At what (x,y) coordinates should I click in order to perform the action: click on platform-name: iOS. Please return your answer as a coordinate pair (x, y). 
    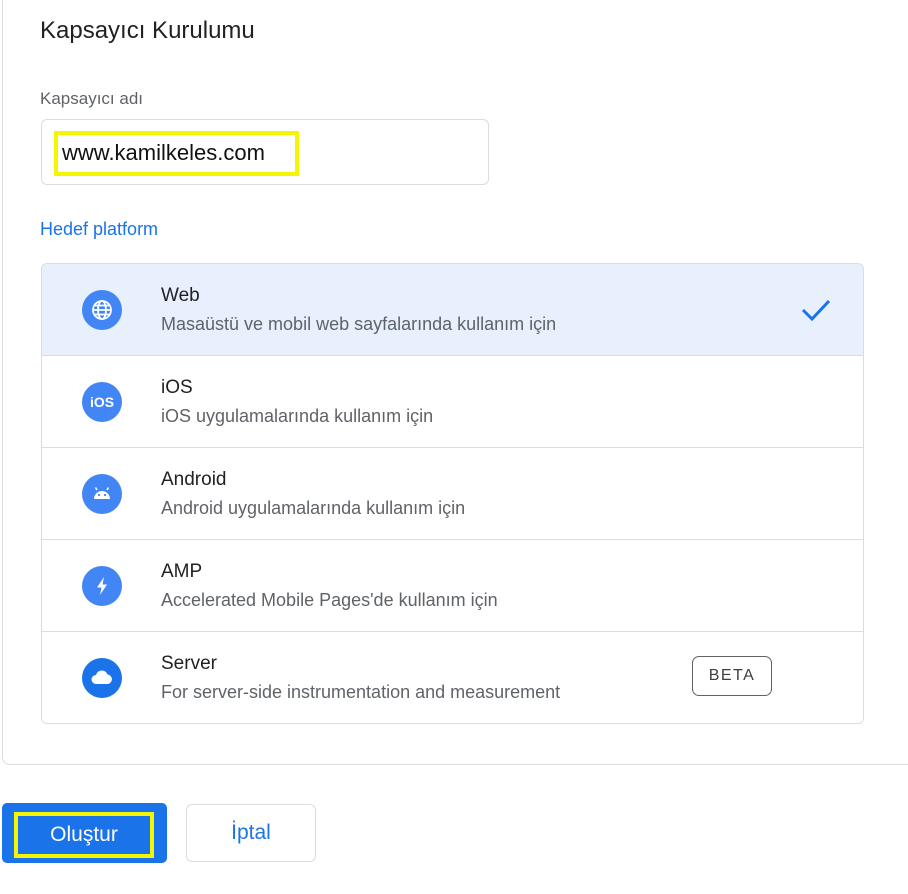
    Looking at the image, I should click on (177, 387).